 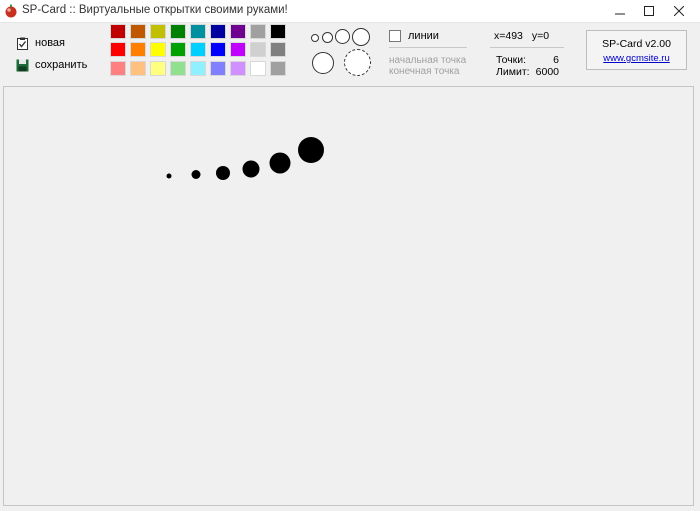 I want to click on start-point-label: начальная точка, so click(x=428, y=60).